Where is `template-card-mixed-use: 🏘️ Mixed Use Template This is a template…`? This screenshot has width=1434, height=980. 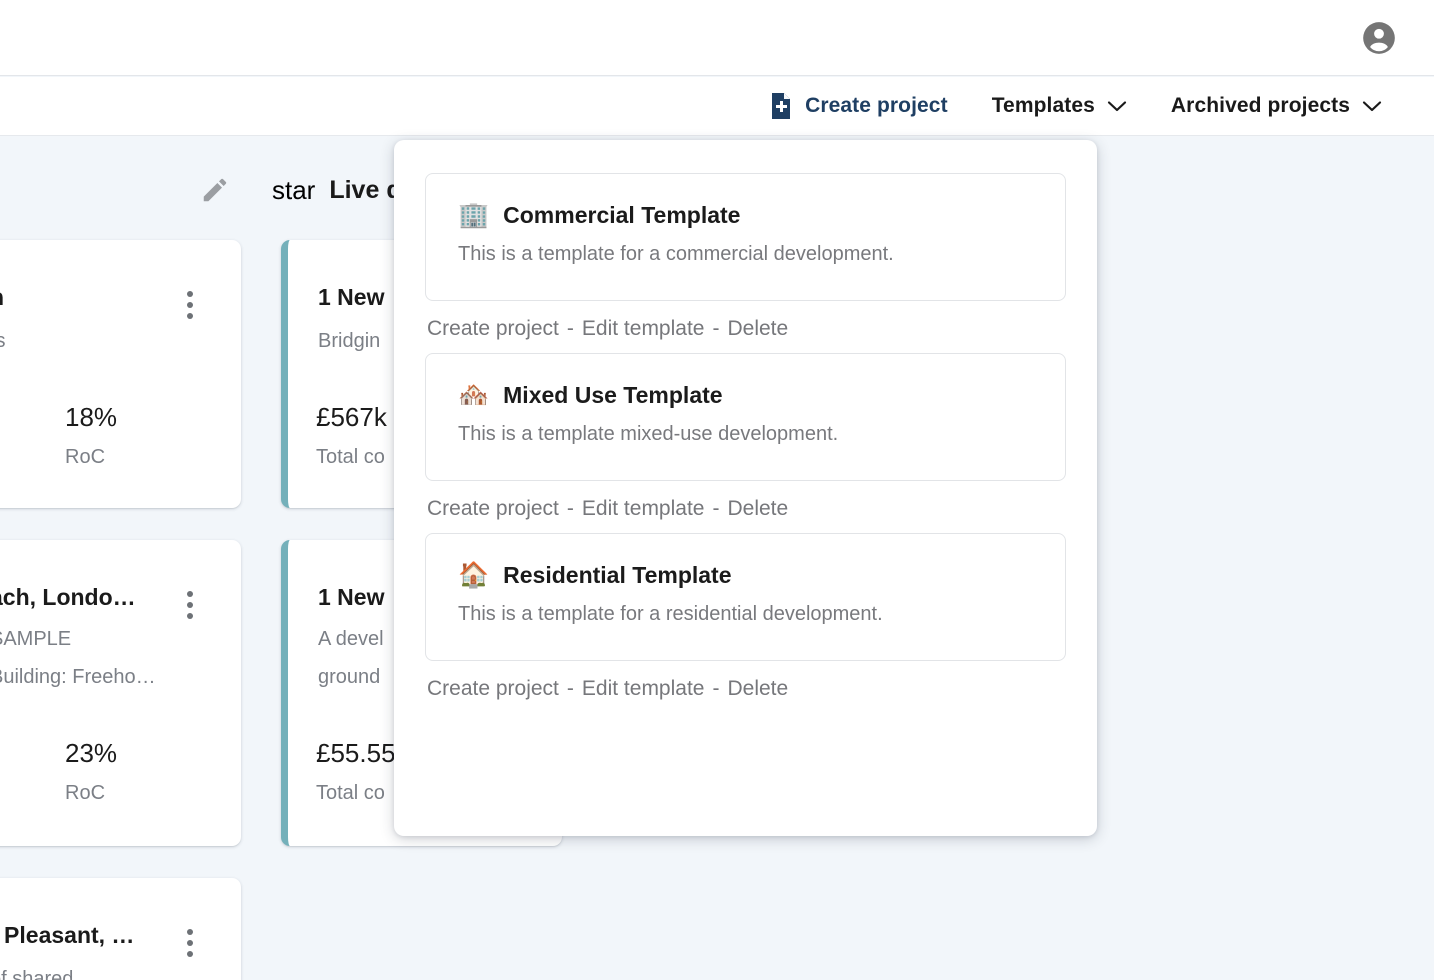
template-card-mixed-use: 🏘️ Mixed Use Template This is a template… is located at coordinates (745, 417).